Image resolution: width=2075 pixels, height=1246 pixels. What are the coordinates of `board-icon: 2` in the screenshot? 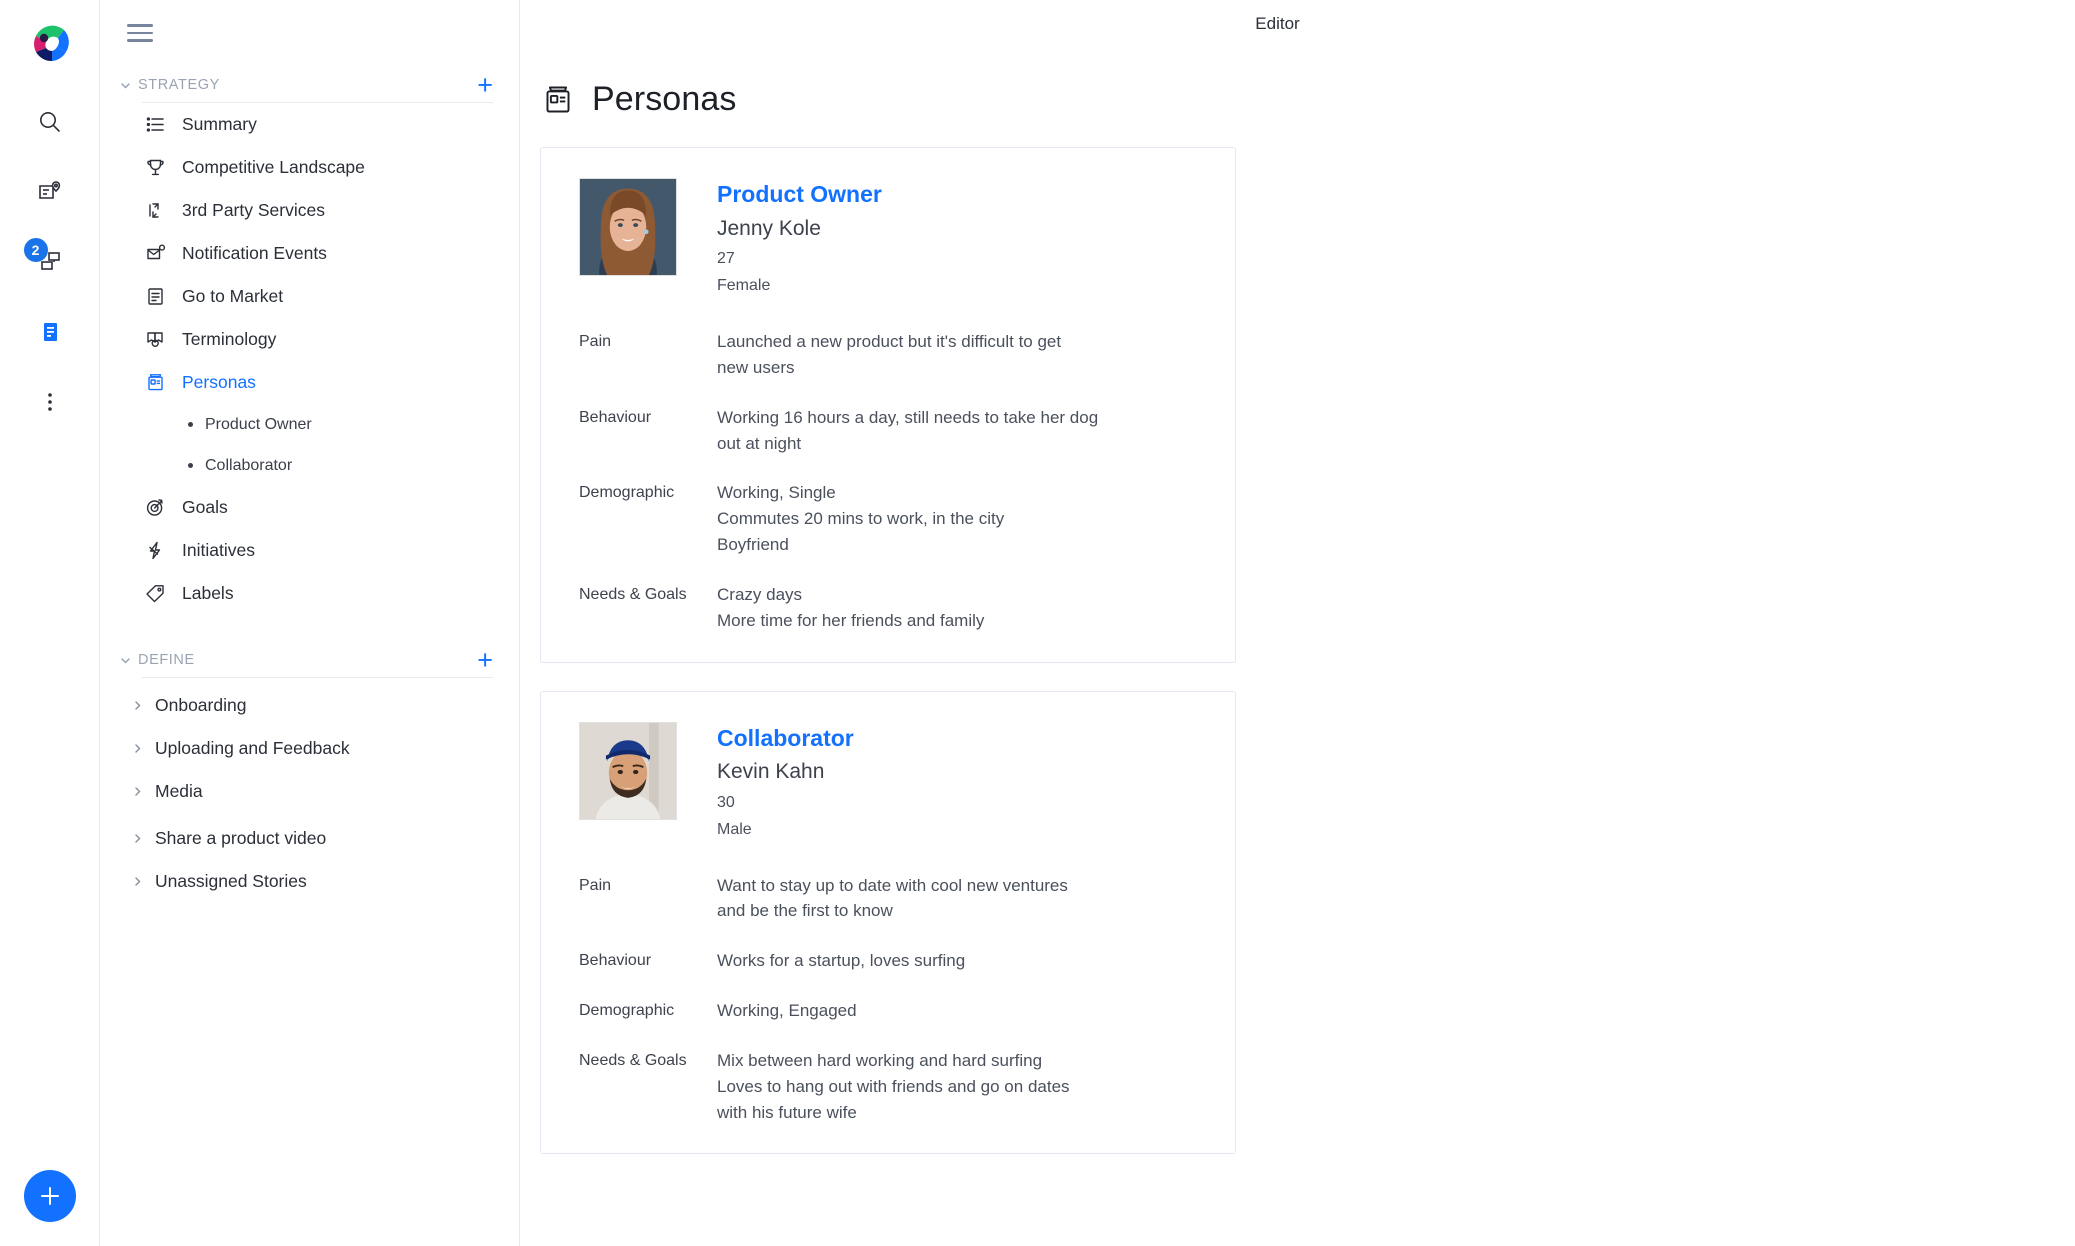 It's located at (49, 262).